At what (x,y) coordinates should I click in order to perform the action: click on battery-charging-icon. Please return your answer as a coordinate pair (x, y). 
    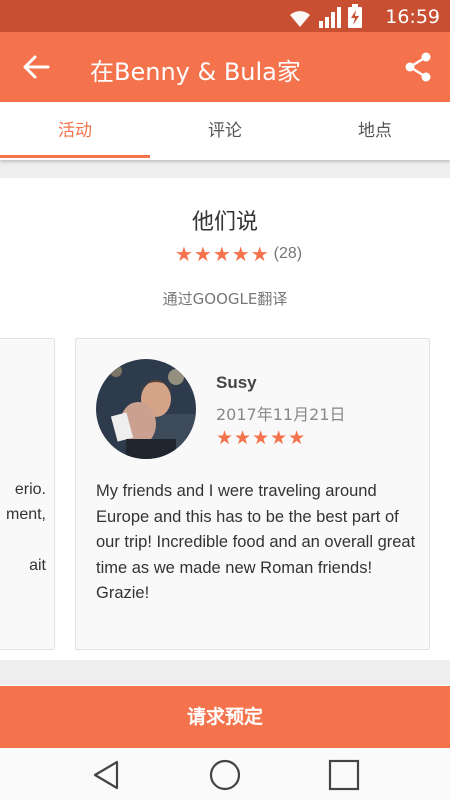
    Looking at the image, I should click on (355, 16).